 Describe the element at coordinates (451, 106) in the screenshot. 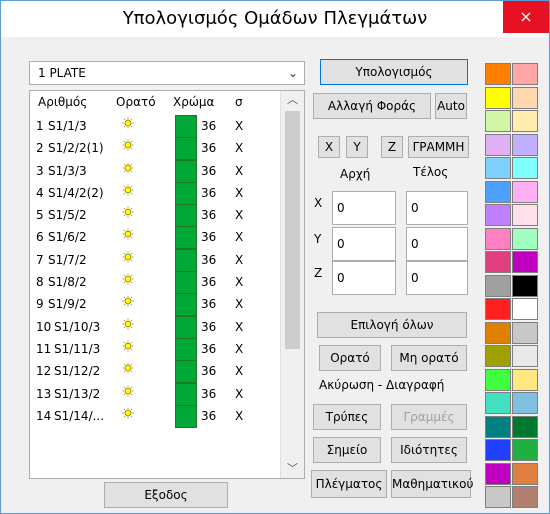

I see `auto-button: Auto` at that location.